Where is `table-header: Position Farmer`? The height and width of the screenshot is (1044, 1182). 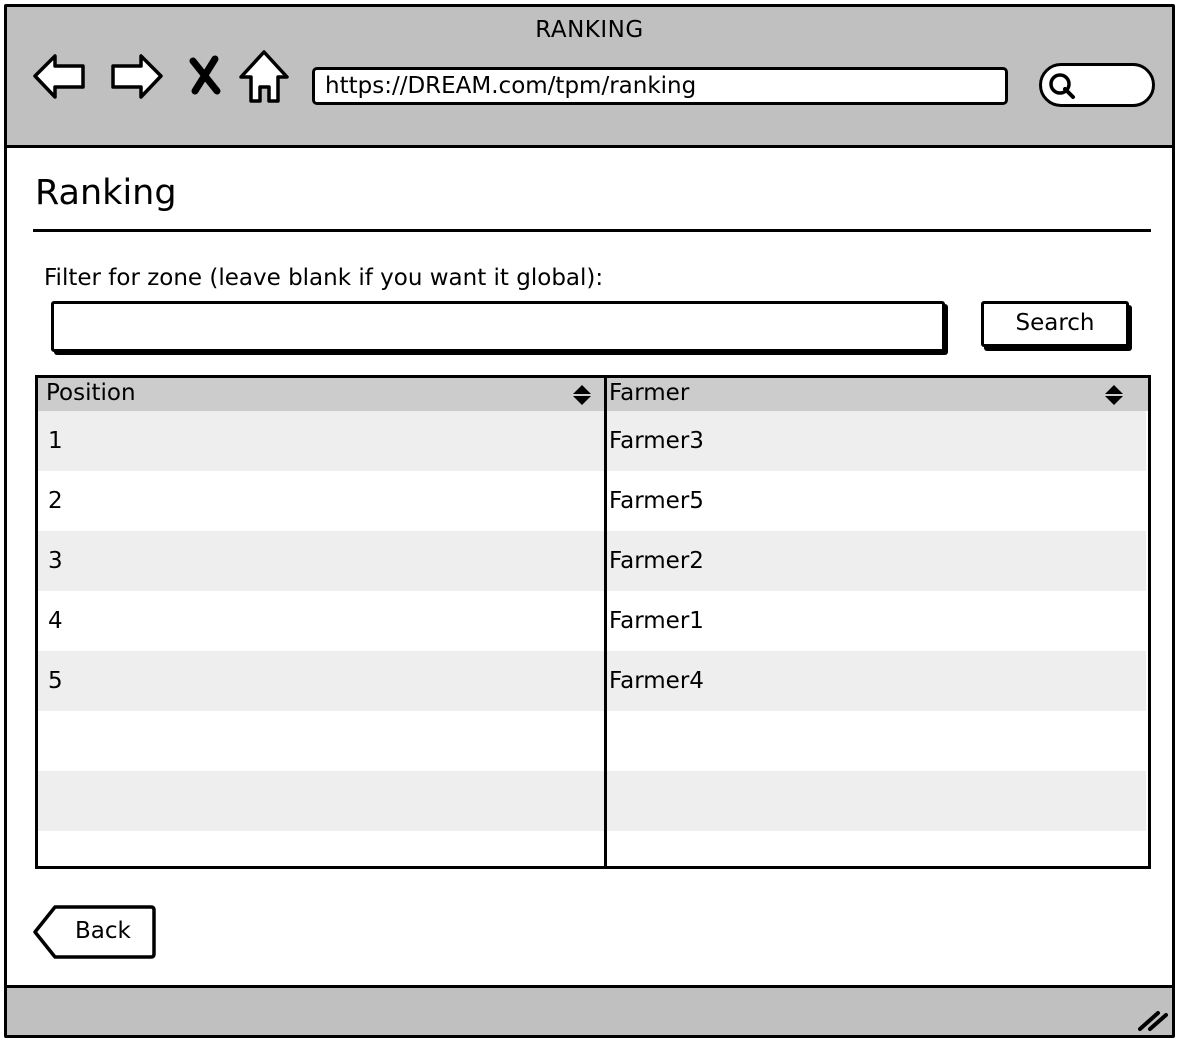
table-header: Position Farmer is located at coordinates (593, 394).